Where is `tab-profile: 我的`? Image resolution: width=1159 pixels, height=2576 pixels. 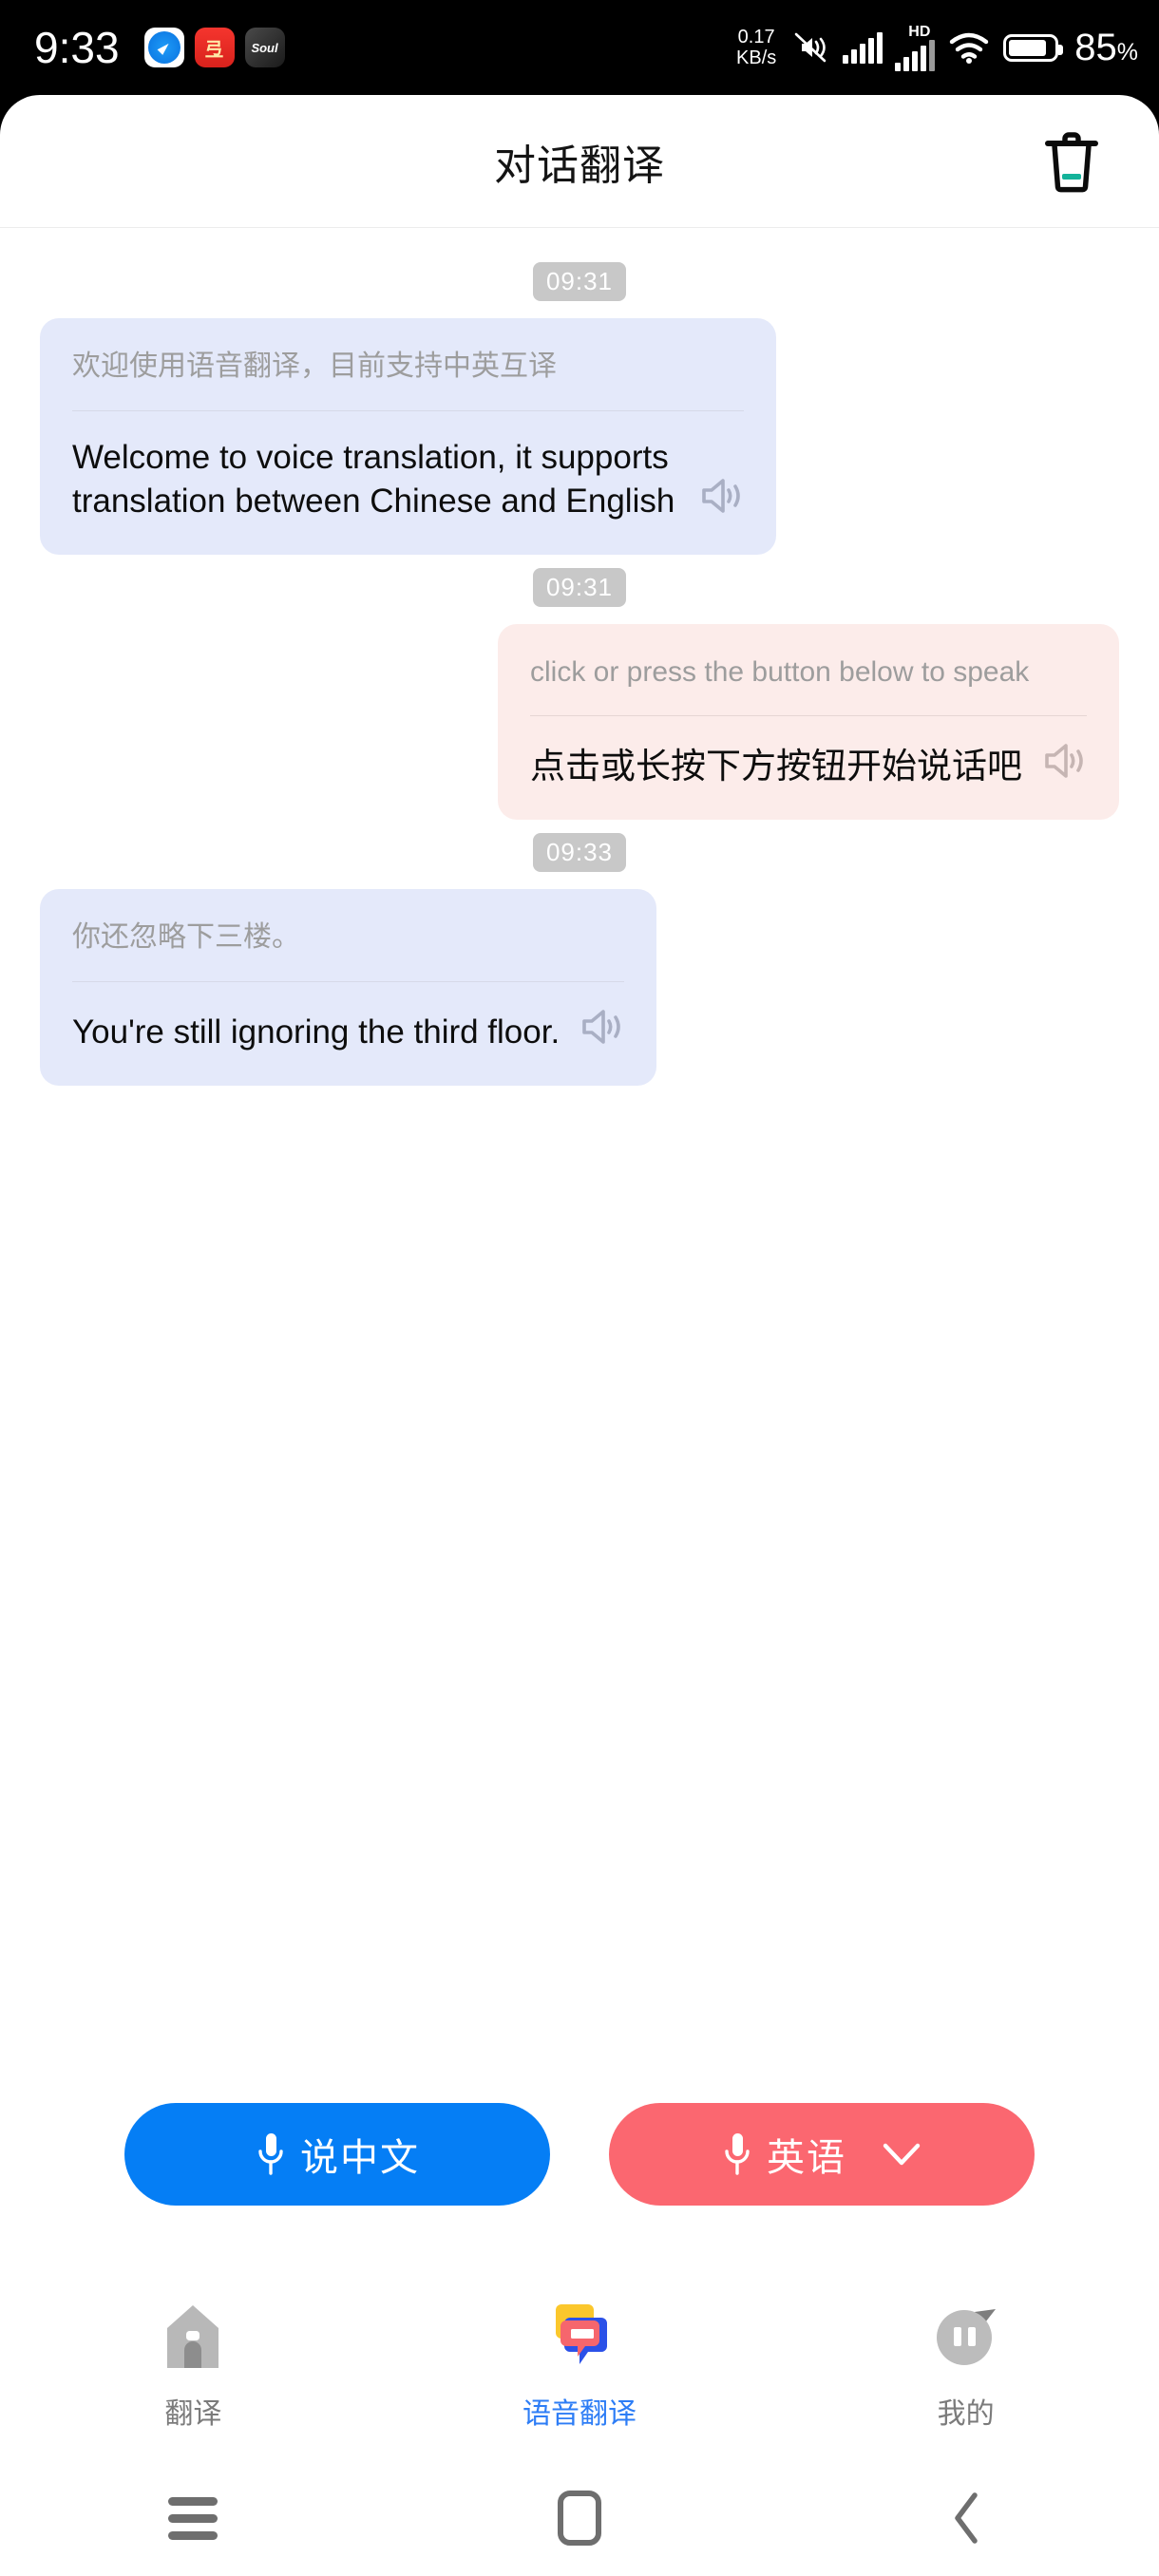 tab-profile: 我的 is located at coordinates (965, 2364).